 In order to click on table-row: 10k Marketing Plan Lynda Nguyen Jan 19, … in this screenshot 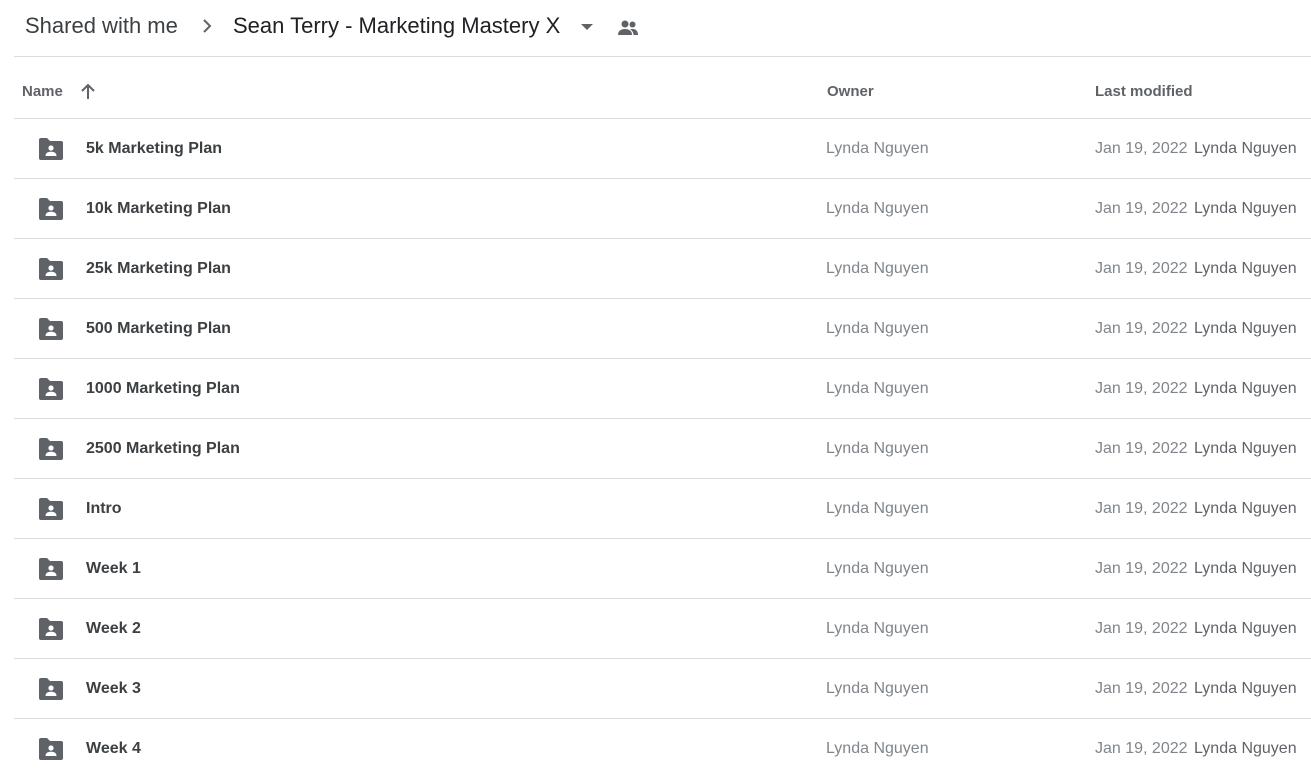, I will do `click(662, 209)`.